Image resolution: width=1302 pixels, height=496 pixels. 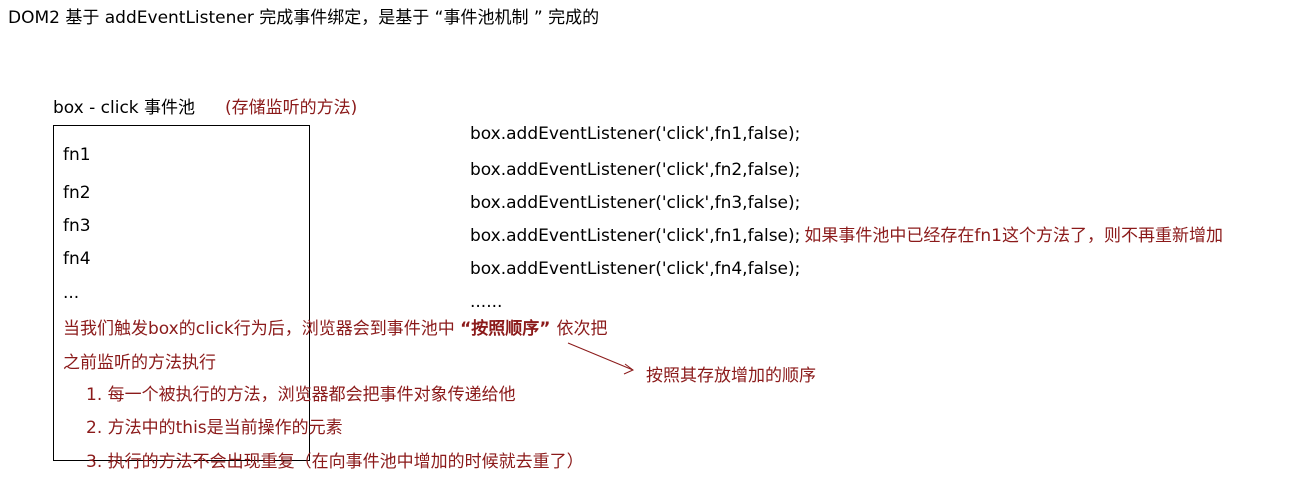 What do you see at coordinates (600, 358) in the screenshot?
I see `arrow-connector` at bounding box center [600, 358].